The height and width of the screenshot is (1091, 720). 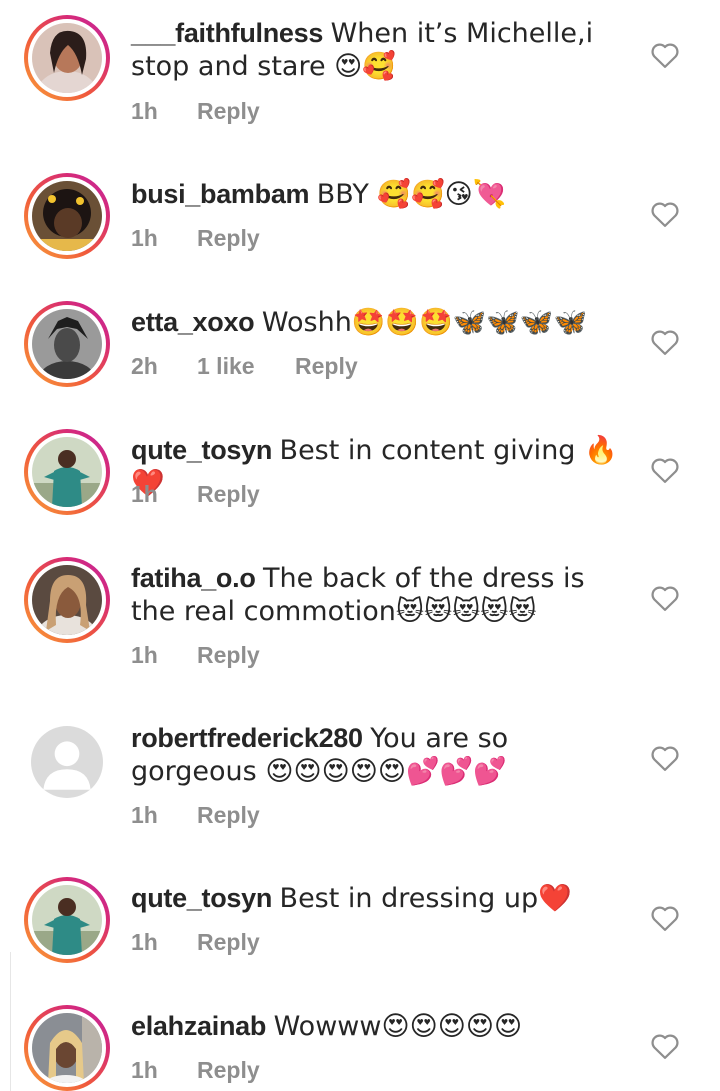 I want to click on comment-text: Best in dressing up❤️, so click(x=425, y=898).